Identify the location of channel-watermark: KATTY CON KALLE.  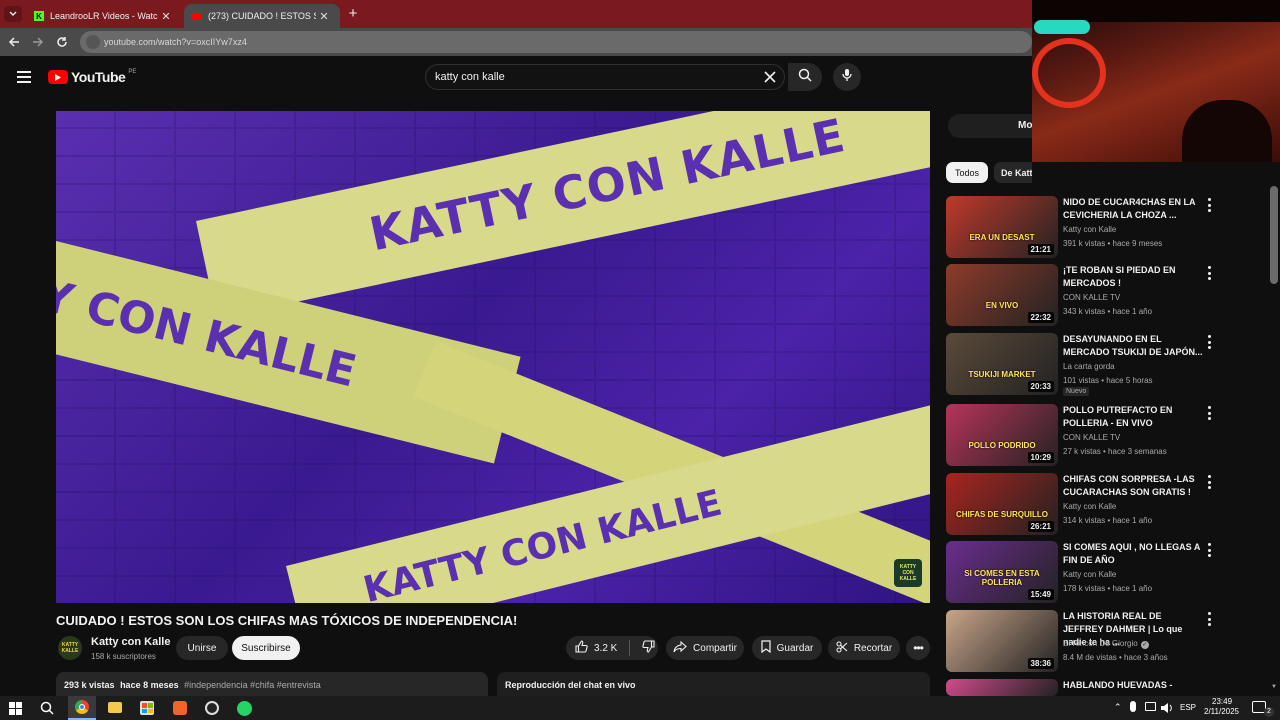
(908, 573).